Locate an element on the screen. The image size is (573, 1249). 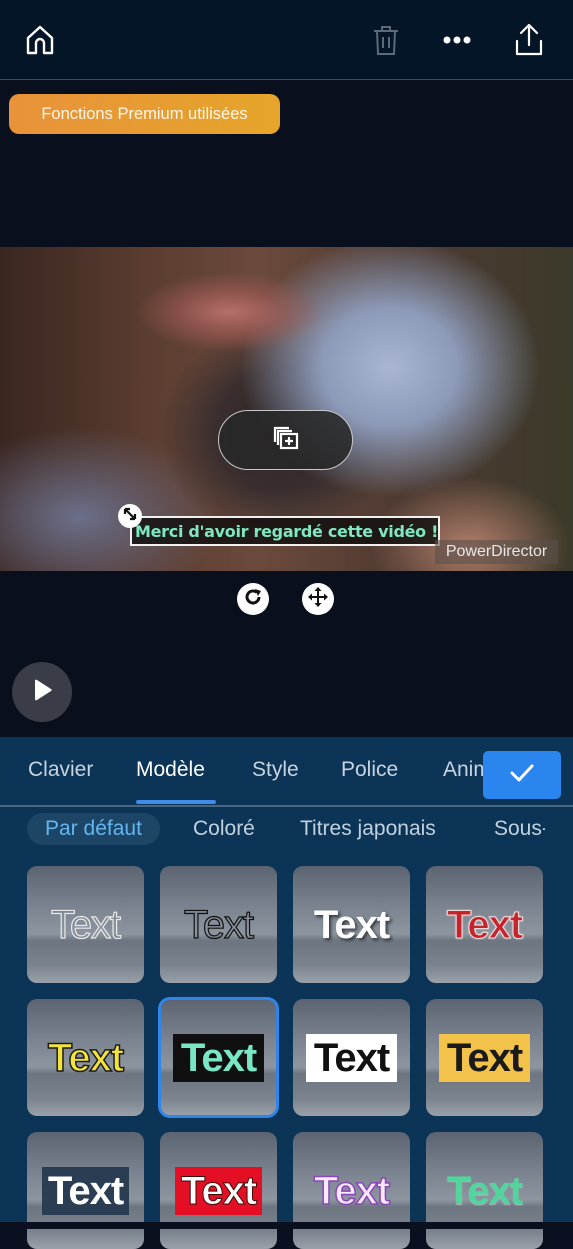
home-icon is located at coordinates (40, 40).